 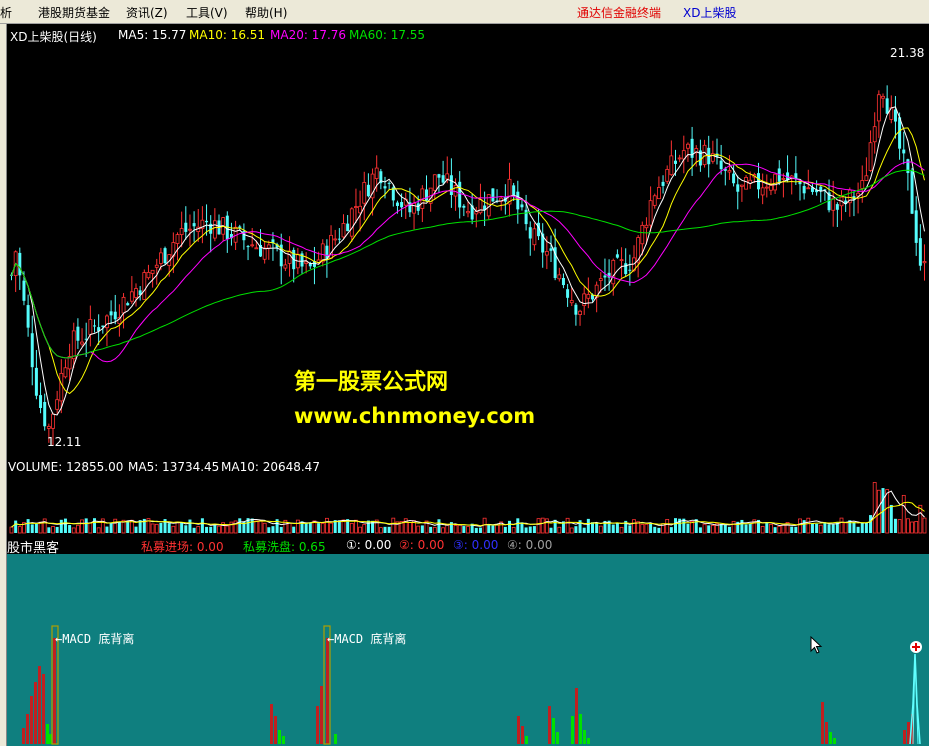 I want to click on menu-item-analysis: 析, so click(x=6, y=12).